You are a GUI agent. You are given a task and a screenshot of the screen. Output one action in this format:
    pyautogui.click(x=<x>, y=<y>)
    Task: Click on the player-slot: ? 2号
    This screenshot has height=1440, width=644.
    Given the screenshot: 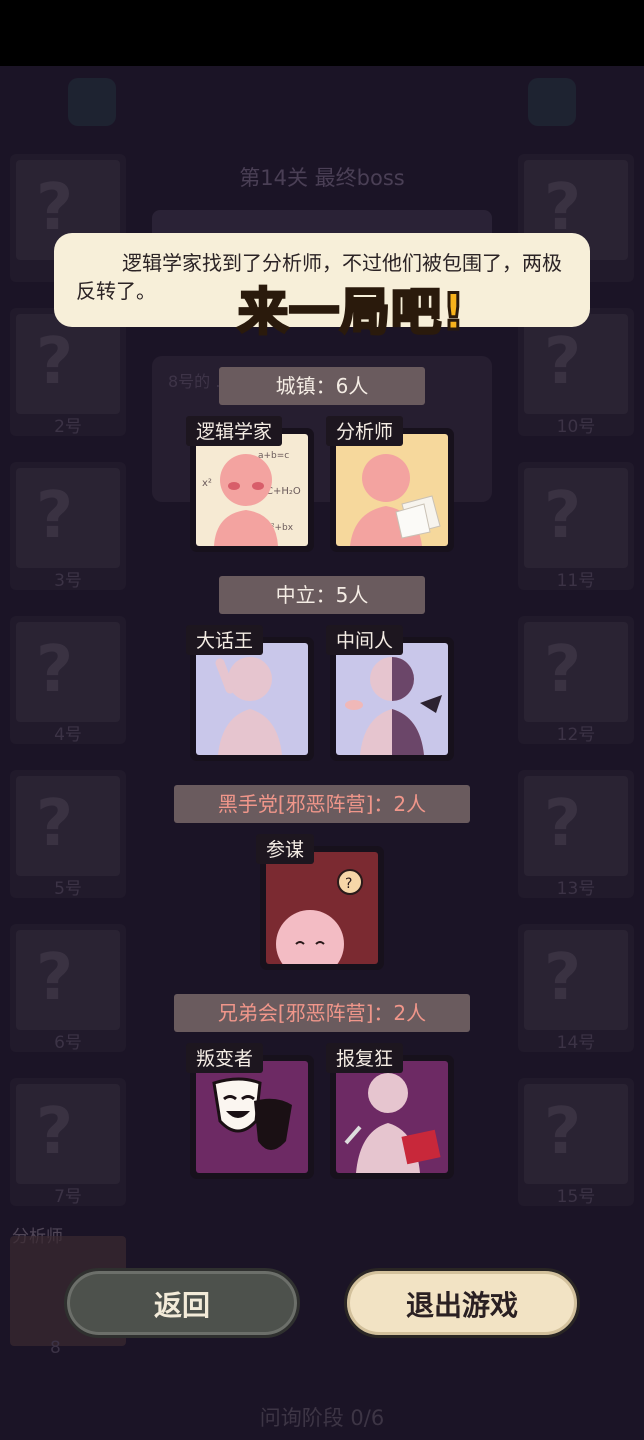 What is the action you would take?
    pyautogui.click(x=68, y=372)
    